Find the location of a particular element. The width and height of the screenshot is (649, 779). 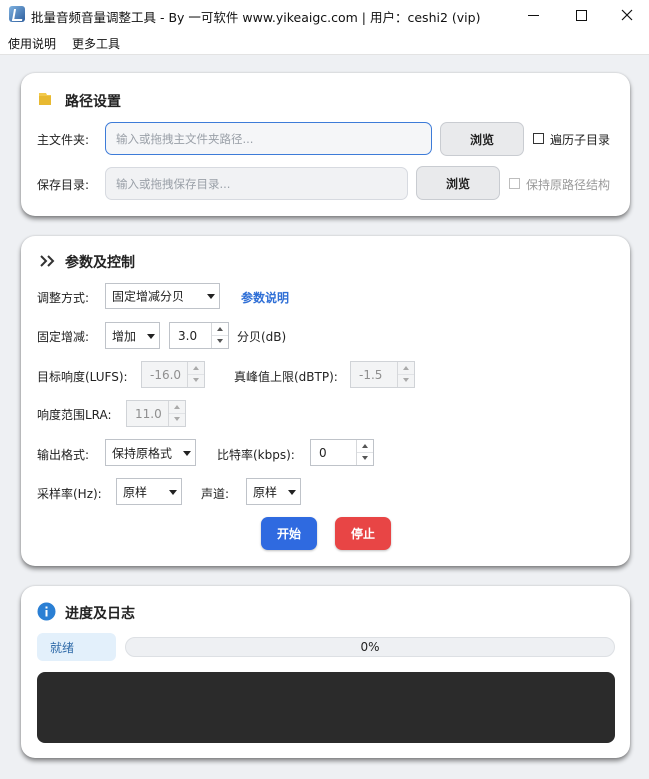

lra-spinbox: 11.0 is located at coordinates (156, 413).